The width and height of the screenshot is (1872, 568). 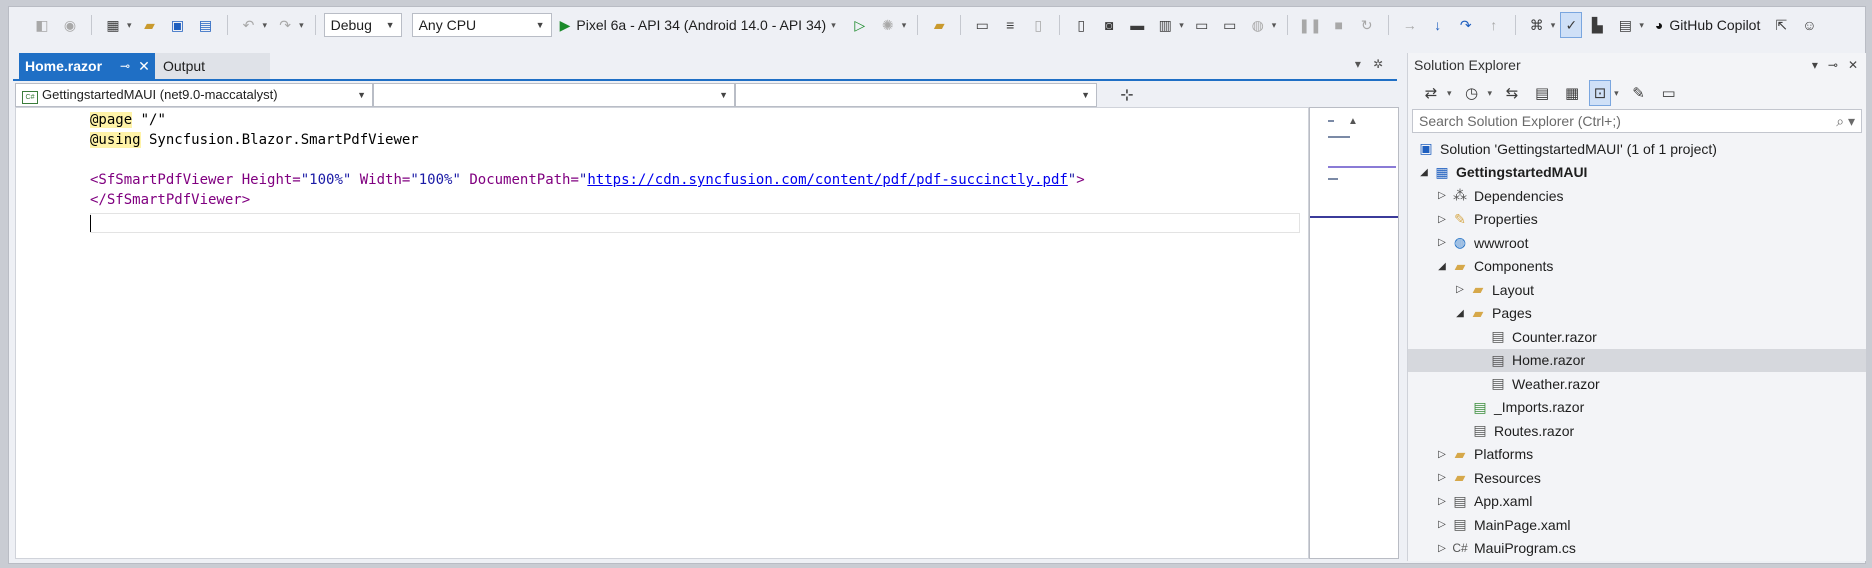 What do you see at coordinates (1537, 25) in the screenshot?
I see `code-map-icon: ⌘` at bounding box center [1537, 25].